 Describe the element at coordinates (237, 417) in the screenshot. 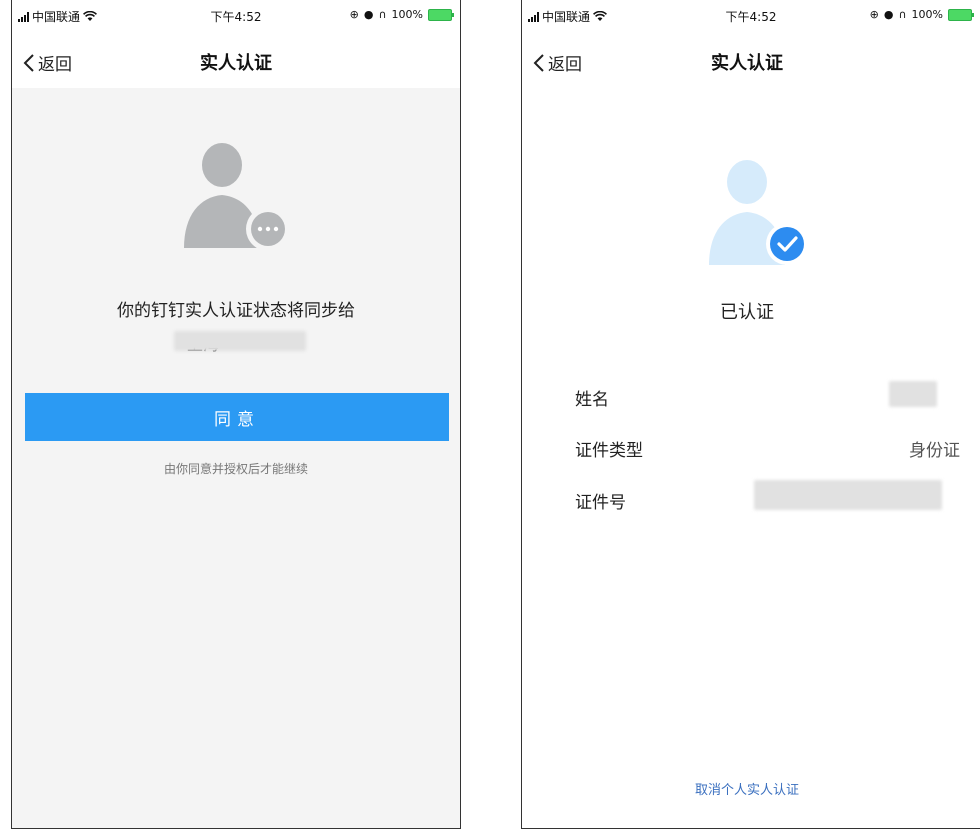

I see `agree-button: 同意` at that location.